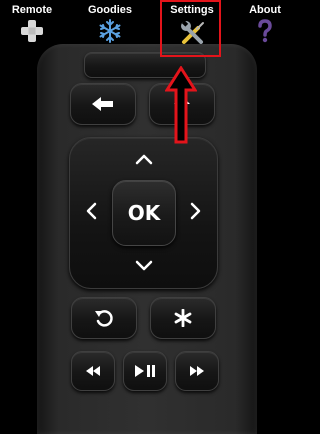  I want to click on tab-settings: Settings, so click(192, 23).